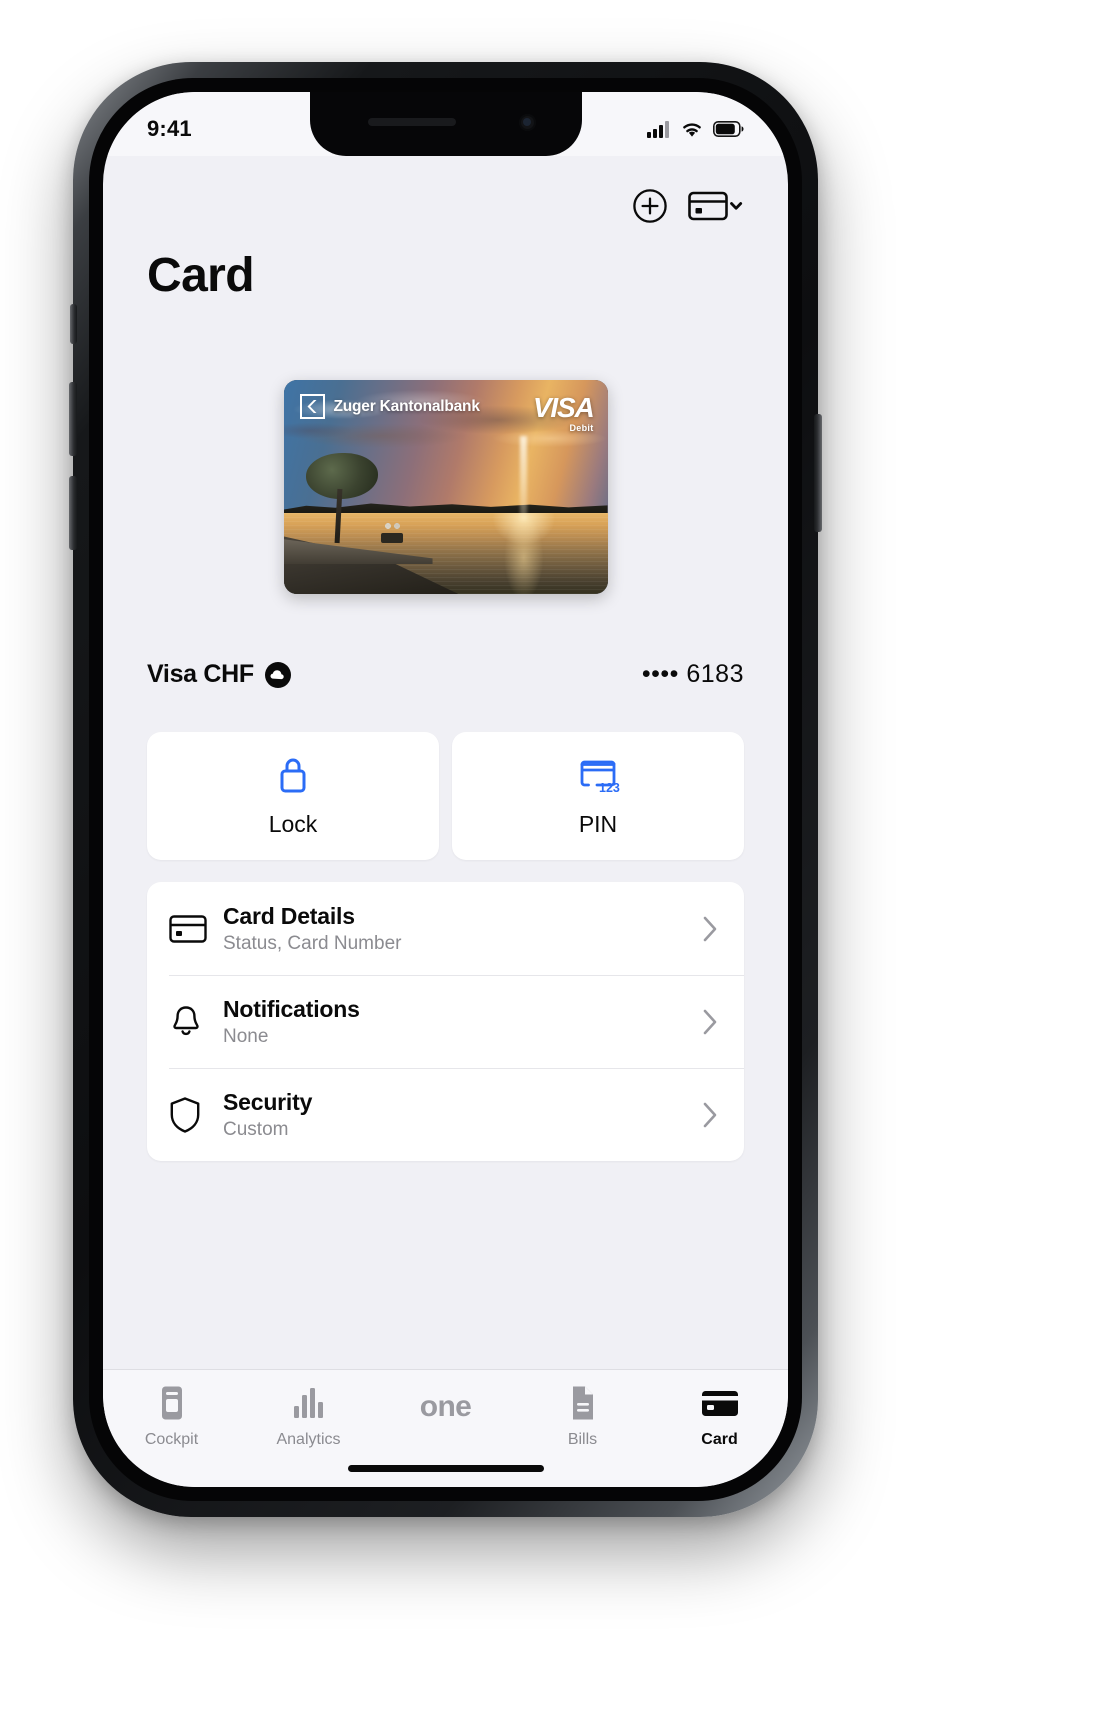 The width and height of the screenshot is (1114, 1727). I want to click on pin-button: 123 PIN, so click(598, 796).